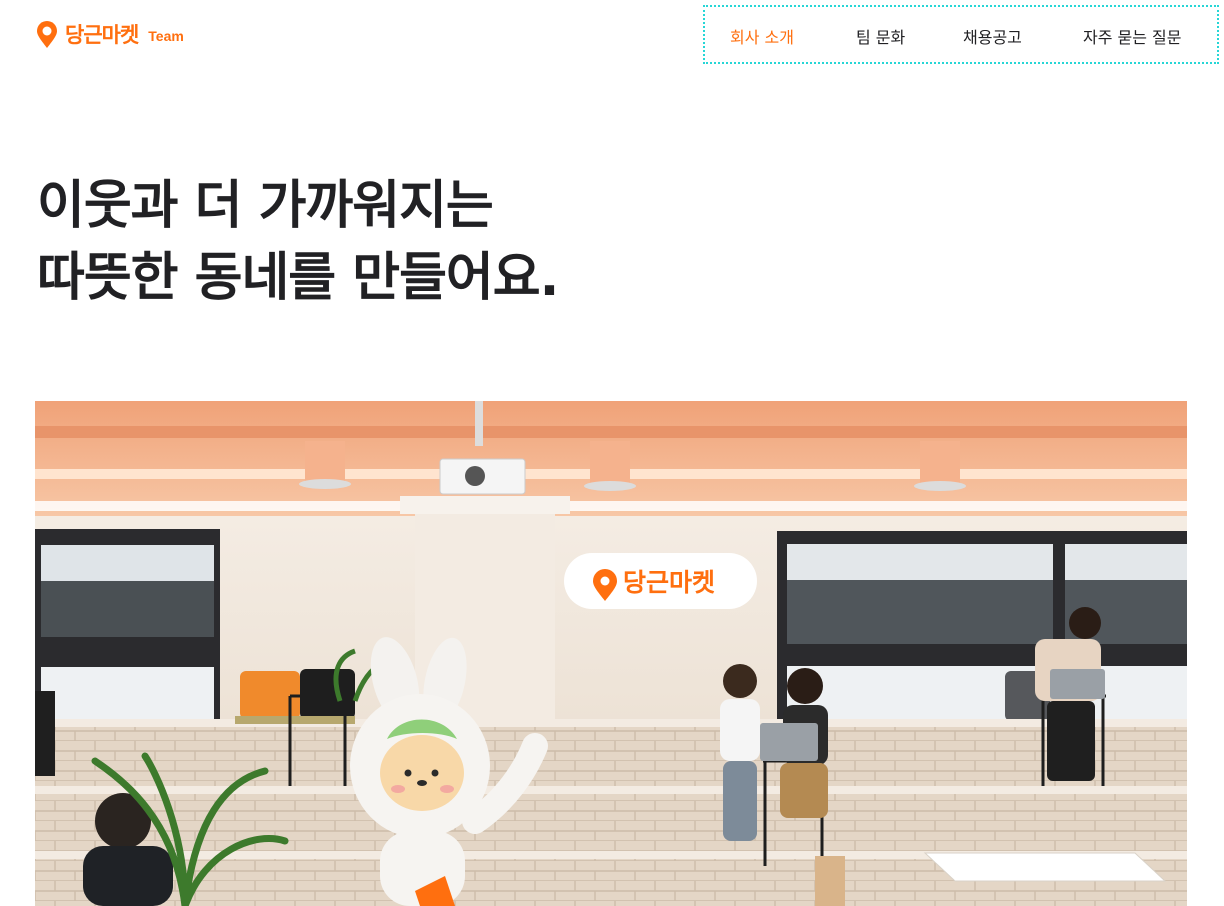 This screenshot has width=1224, height=906. I want to click on hero-headline-line2: 따뜻한 동네를 만들어요., so click(298, 278).